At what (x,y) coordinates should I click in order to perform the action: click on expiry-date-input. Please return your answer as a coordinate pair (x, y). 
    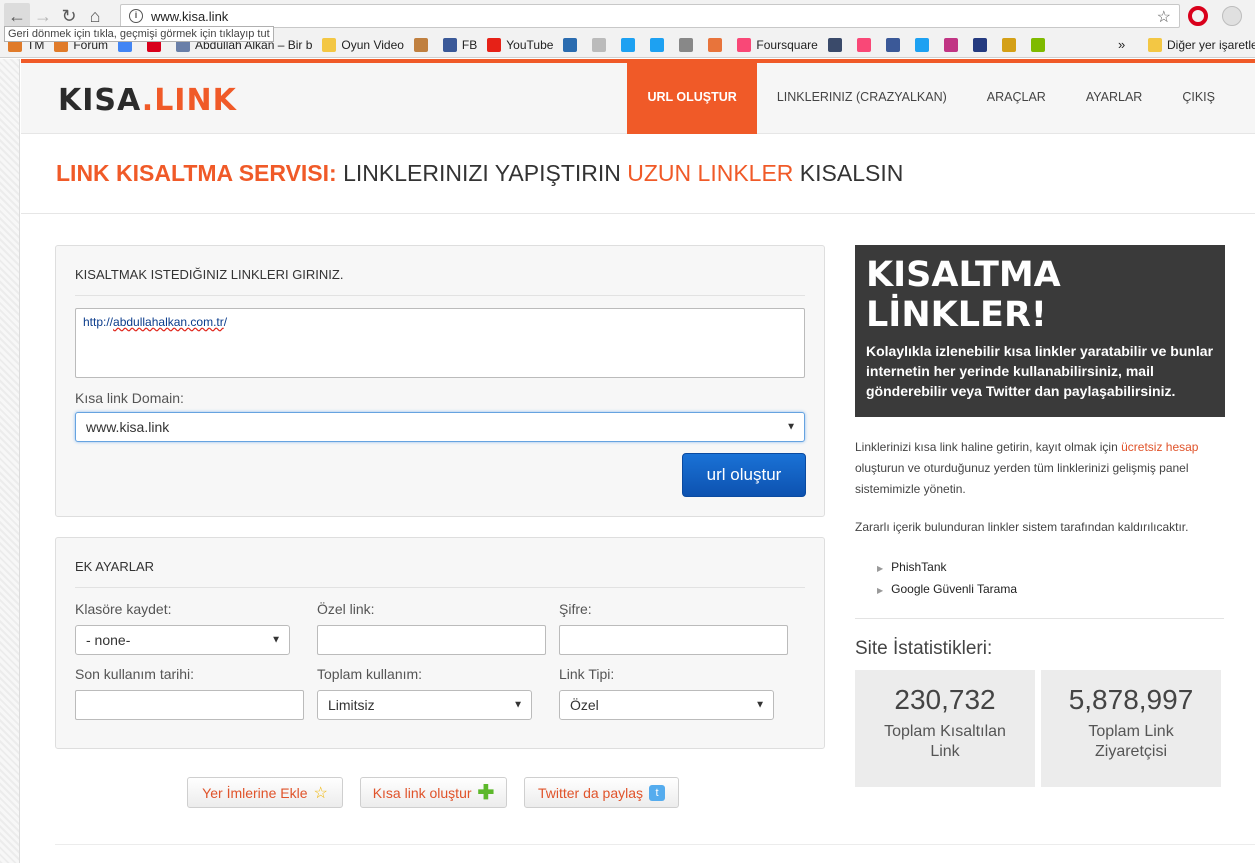
    Looking at the image, I should click on (189, 705).